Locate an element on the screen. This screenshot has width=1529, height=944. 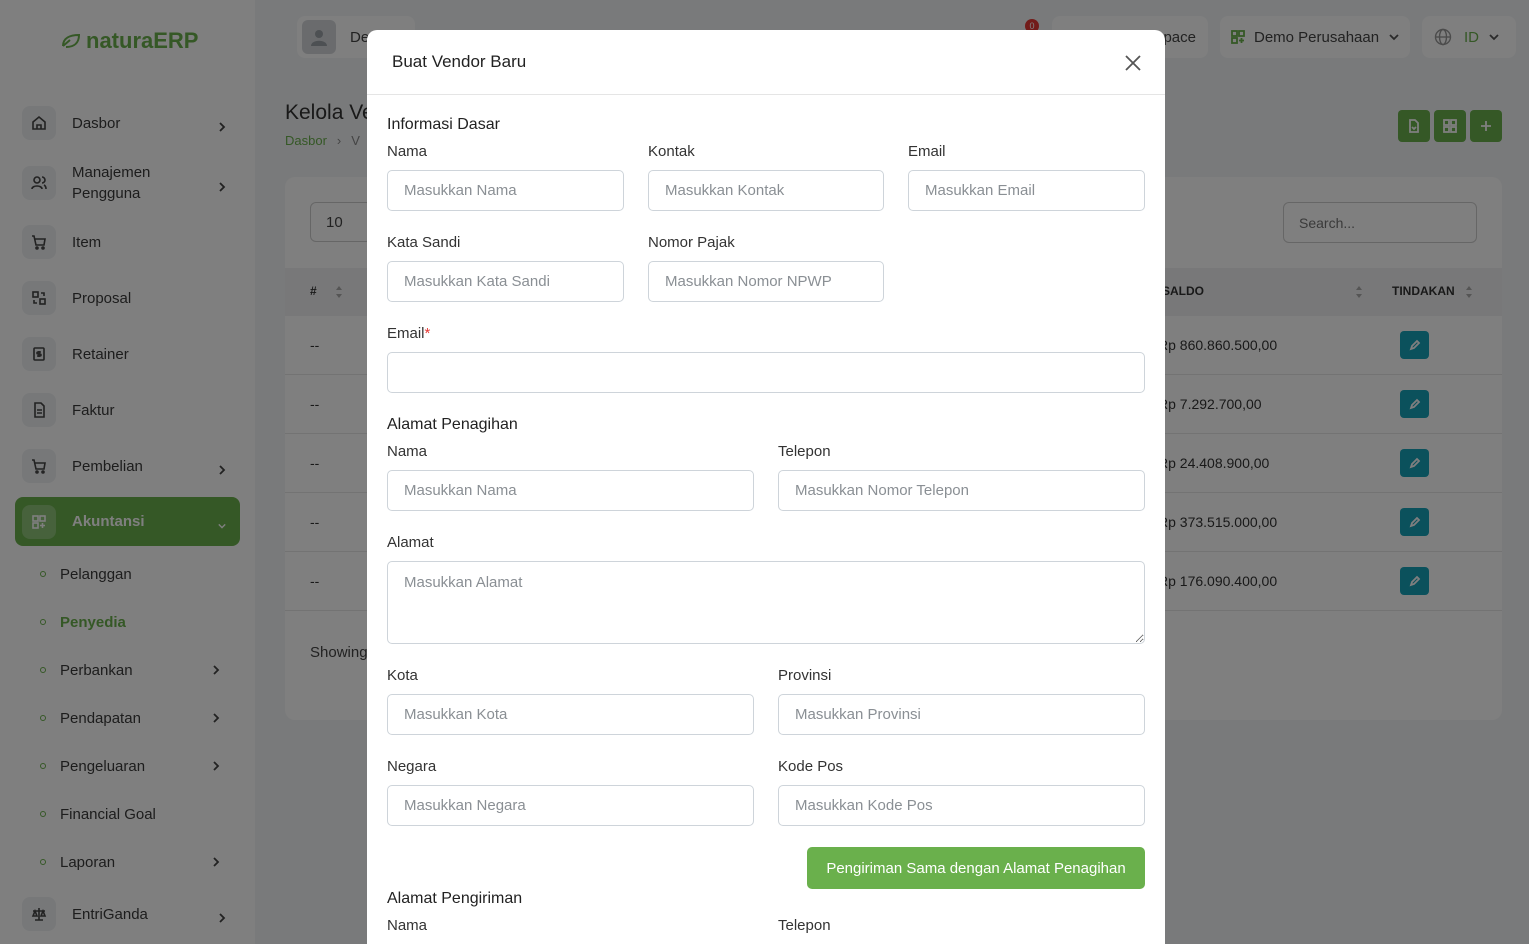
modal-title: Buat Vendor Baru is located at coordinates (459, 61).